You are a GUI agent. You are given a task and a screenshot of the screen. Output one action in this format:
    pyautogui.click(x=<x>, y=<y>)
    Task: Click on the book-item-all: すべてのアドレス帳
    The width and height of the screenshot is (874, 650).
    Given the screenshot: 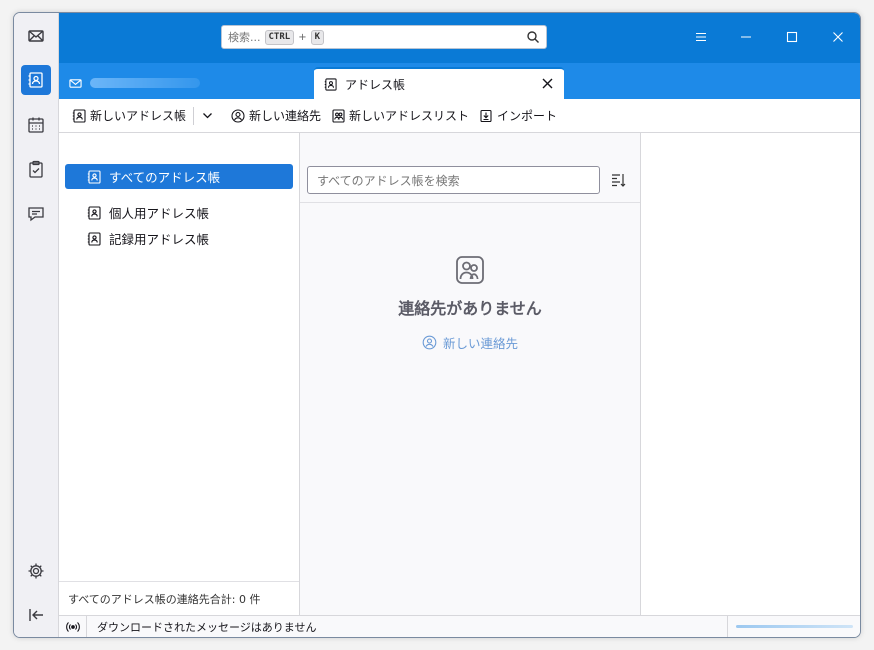 What is the action you would take?
    pyautogui.click(x=179, y=176)
    